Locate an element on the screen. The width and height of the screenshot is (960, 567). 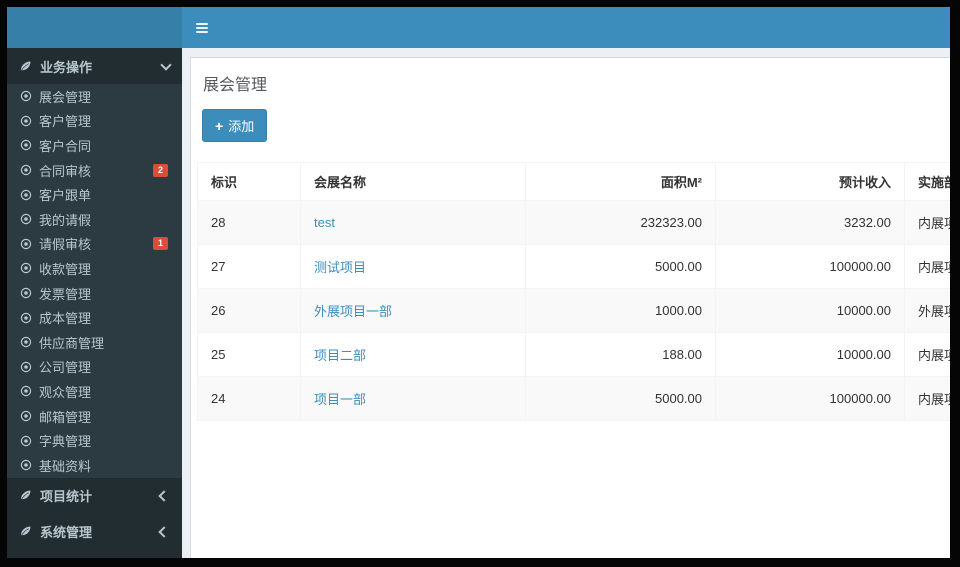
sidebar-item-contract-review: 合同审核 2 is located at coordinates (94, 170).